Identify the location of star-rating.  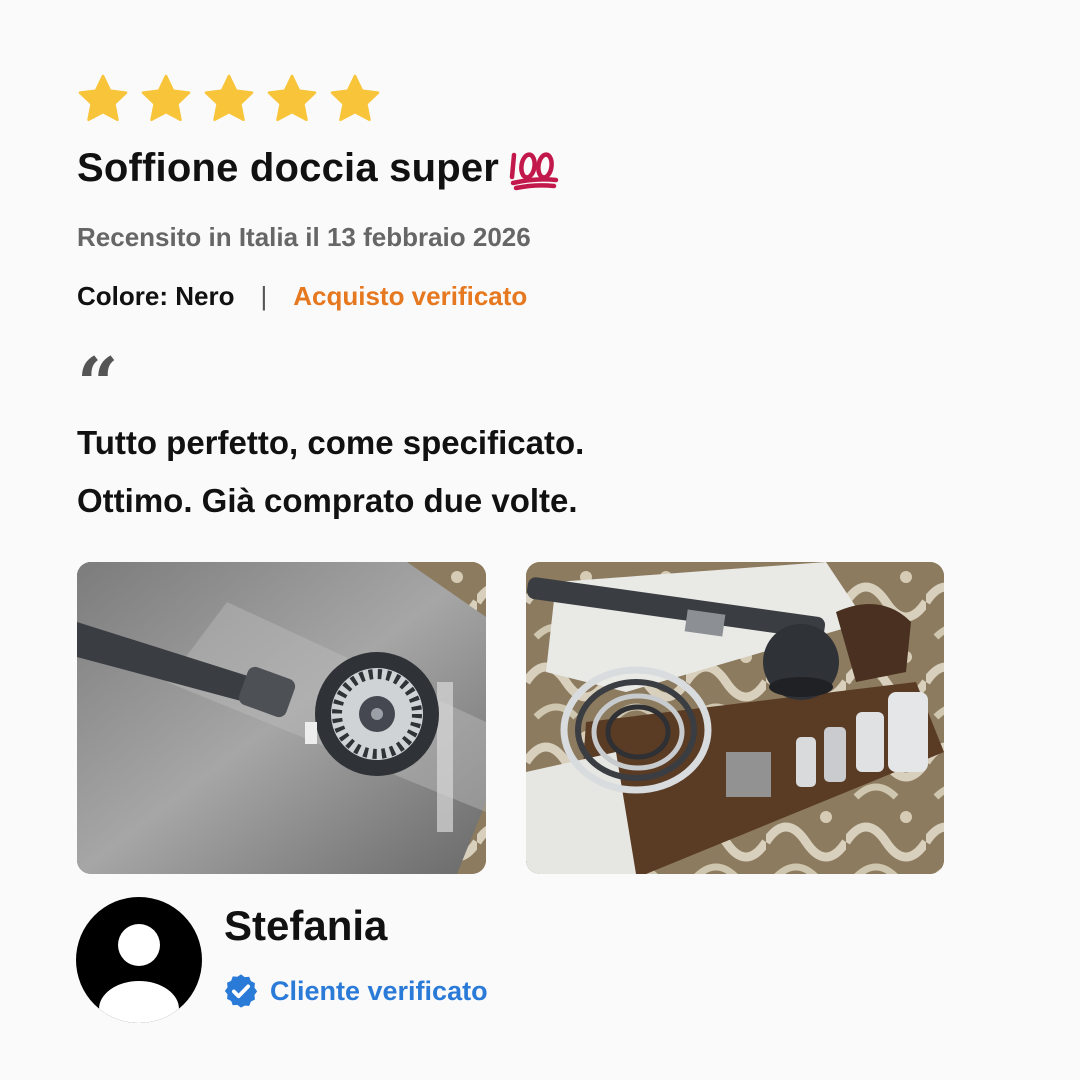
(229, 99).